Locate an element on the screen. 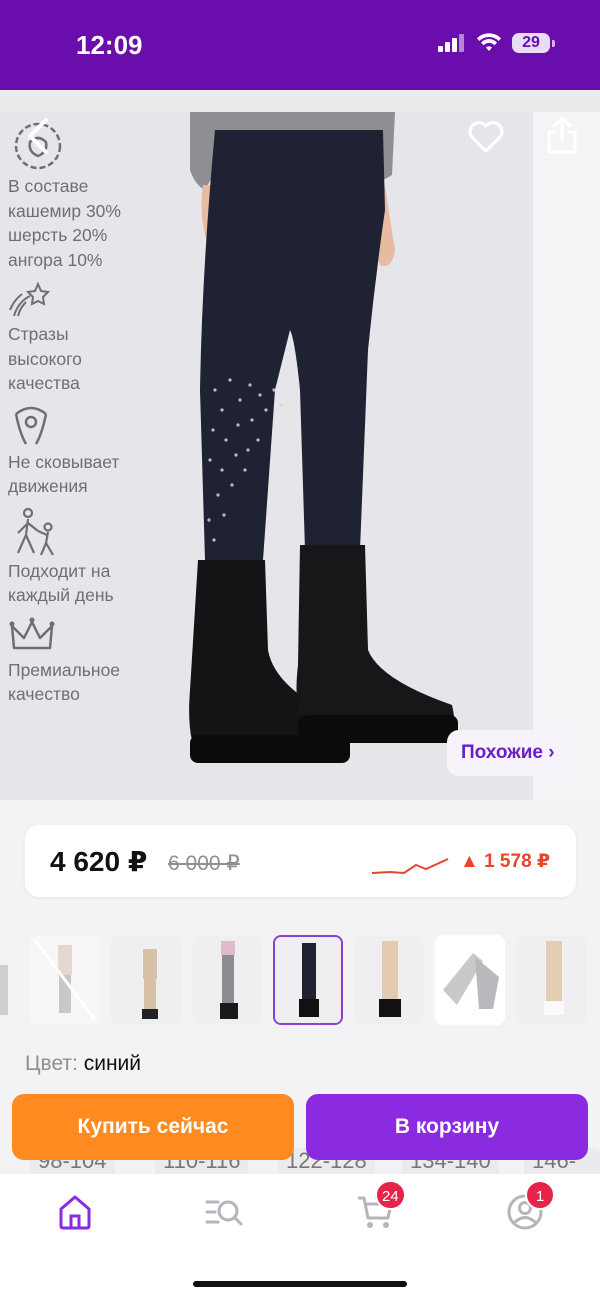 The width and height of the screenshot is (600, 1300). current-price: 4 620 ₽ is located at coordinates (99, 861).